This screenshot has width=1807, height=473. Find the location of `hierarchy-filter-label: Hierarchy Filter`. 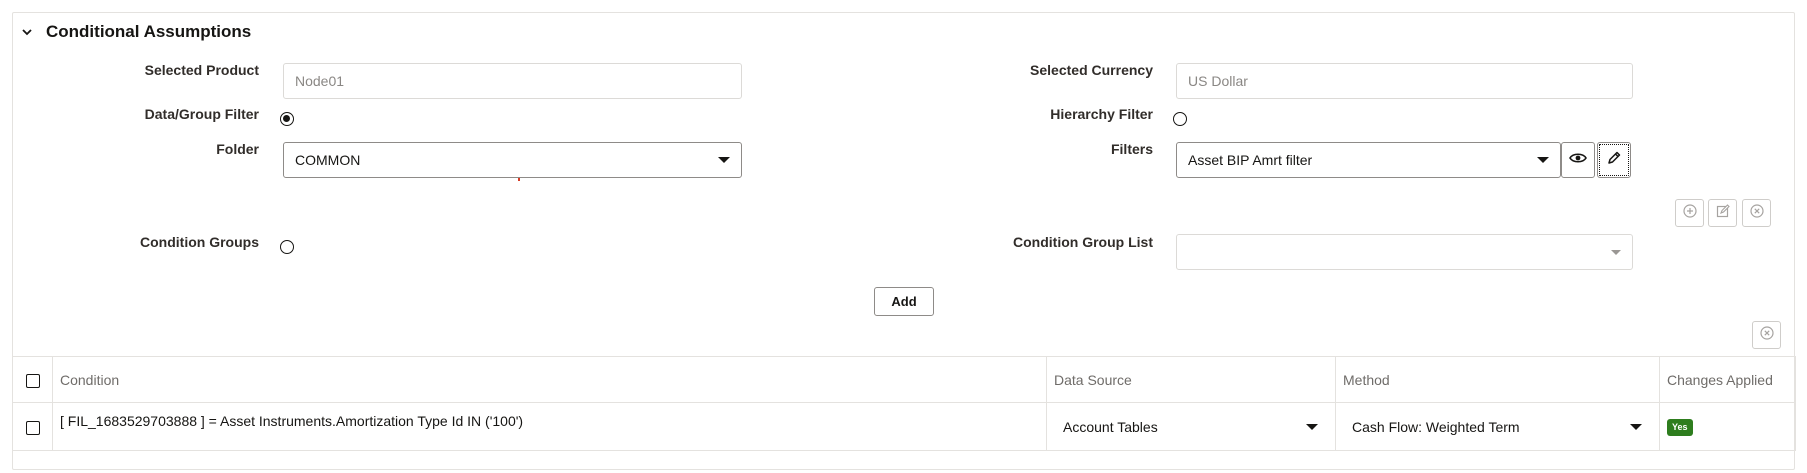

hierarchy-filter-label: Hierarchy Filter is located at coordinates (1101, 114).